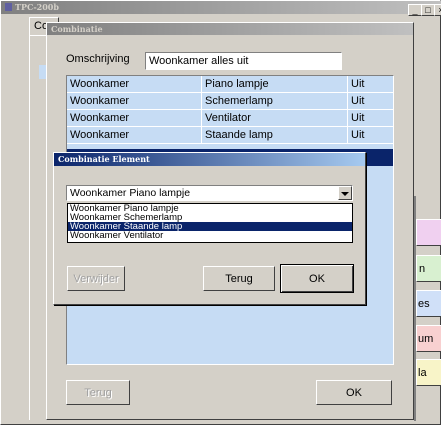  I want to click on combinatie-back-label: Terug, so click(98, 392).